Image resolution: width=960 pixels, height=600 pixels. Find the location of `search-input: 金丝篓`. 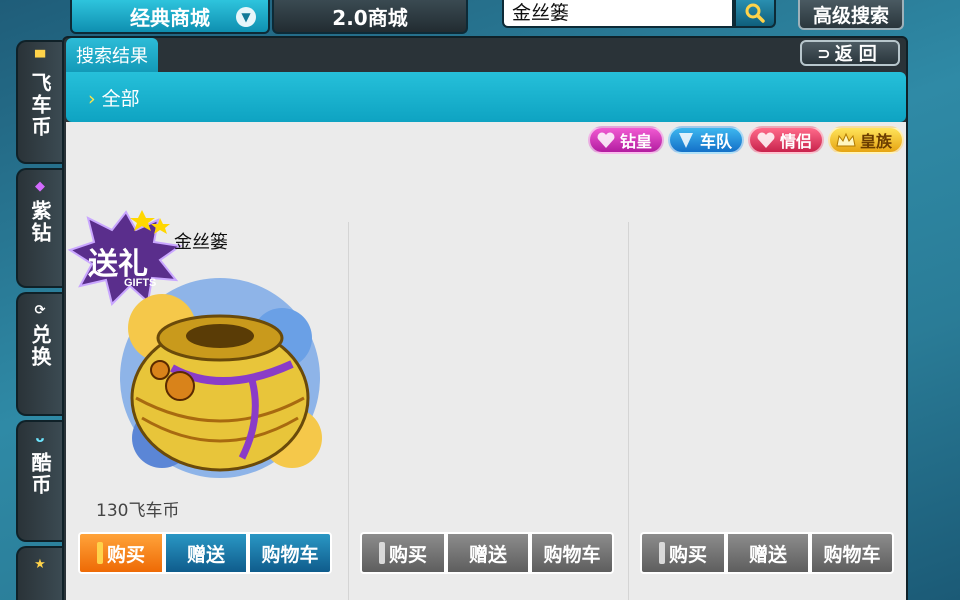

search-input: 金丝篓 is located at coordinates (618, 14).